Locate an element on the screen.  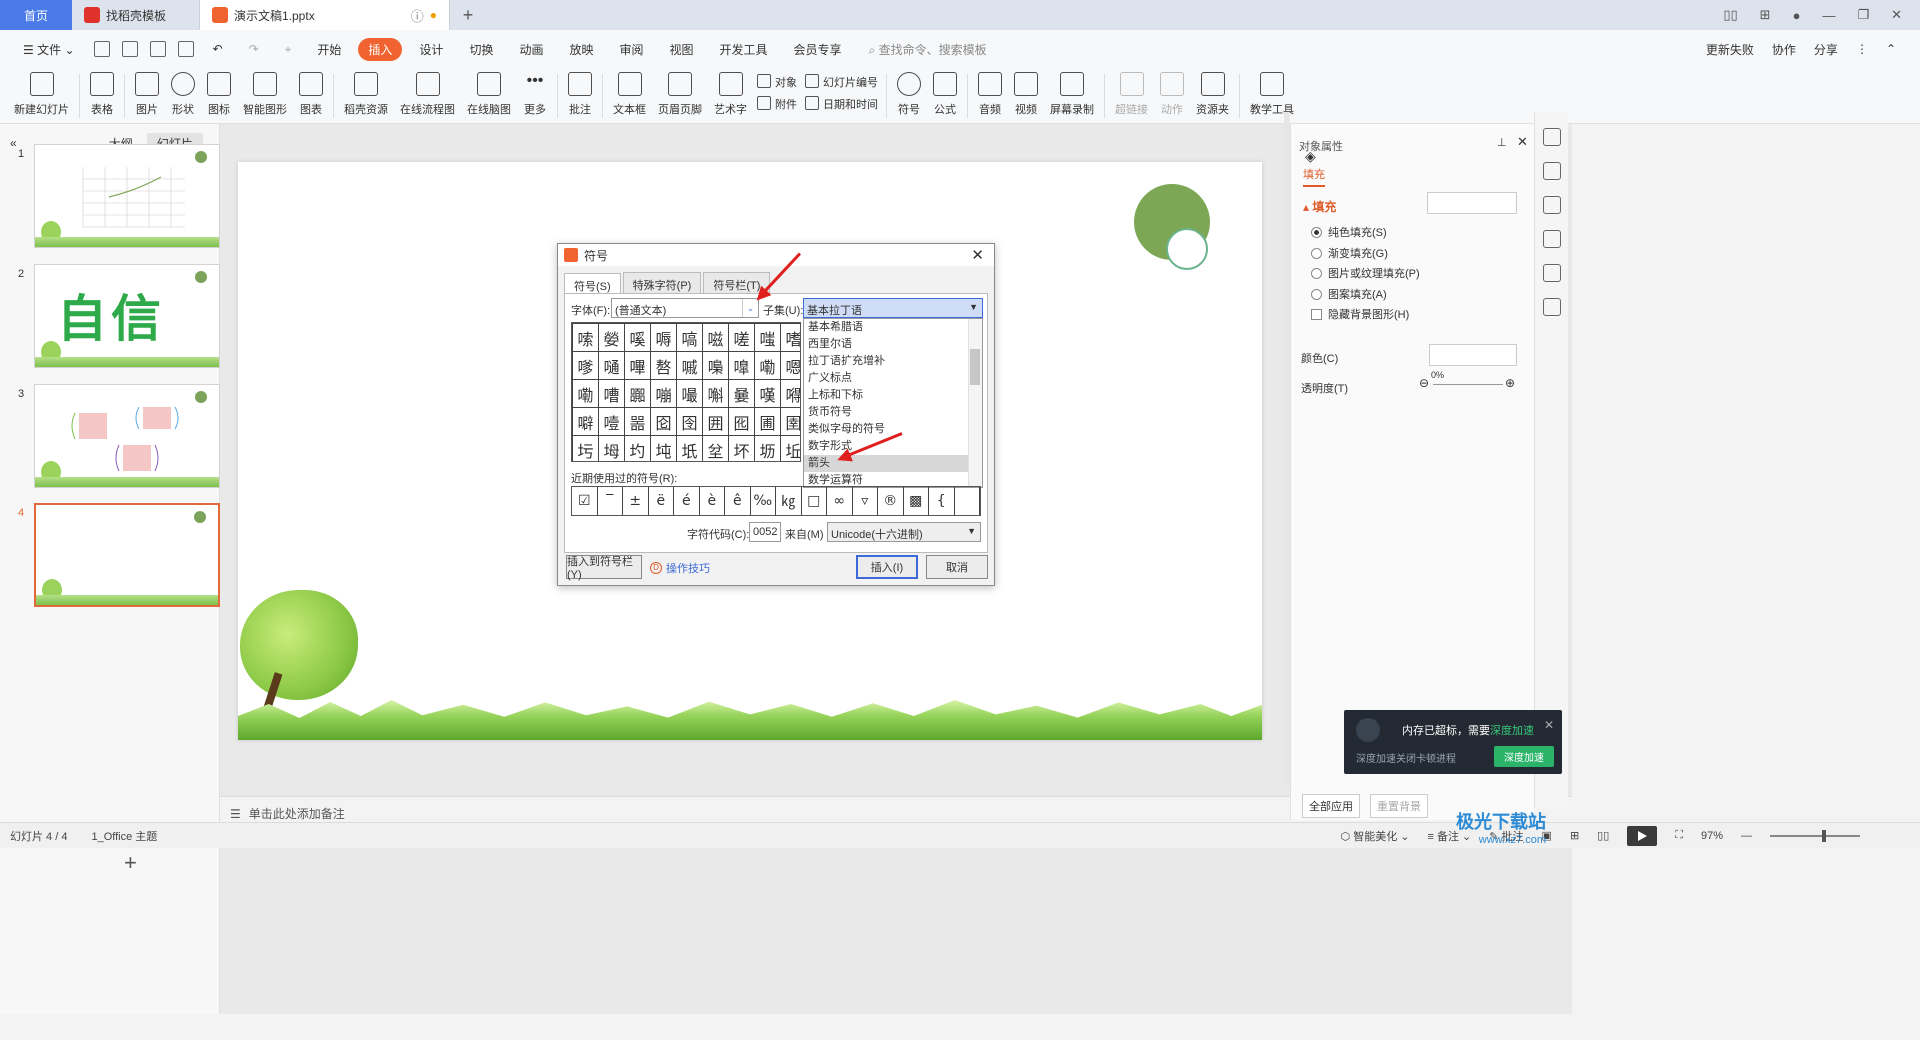
docer-resources-button: 稻壳资源 is located at coordinates (366, 92).